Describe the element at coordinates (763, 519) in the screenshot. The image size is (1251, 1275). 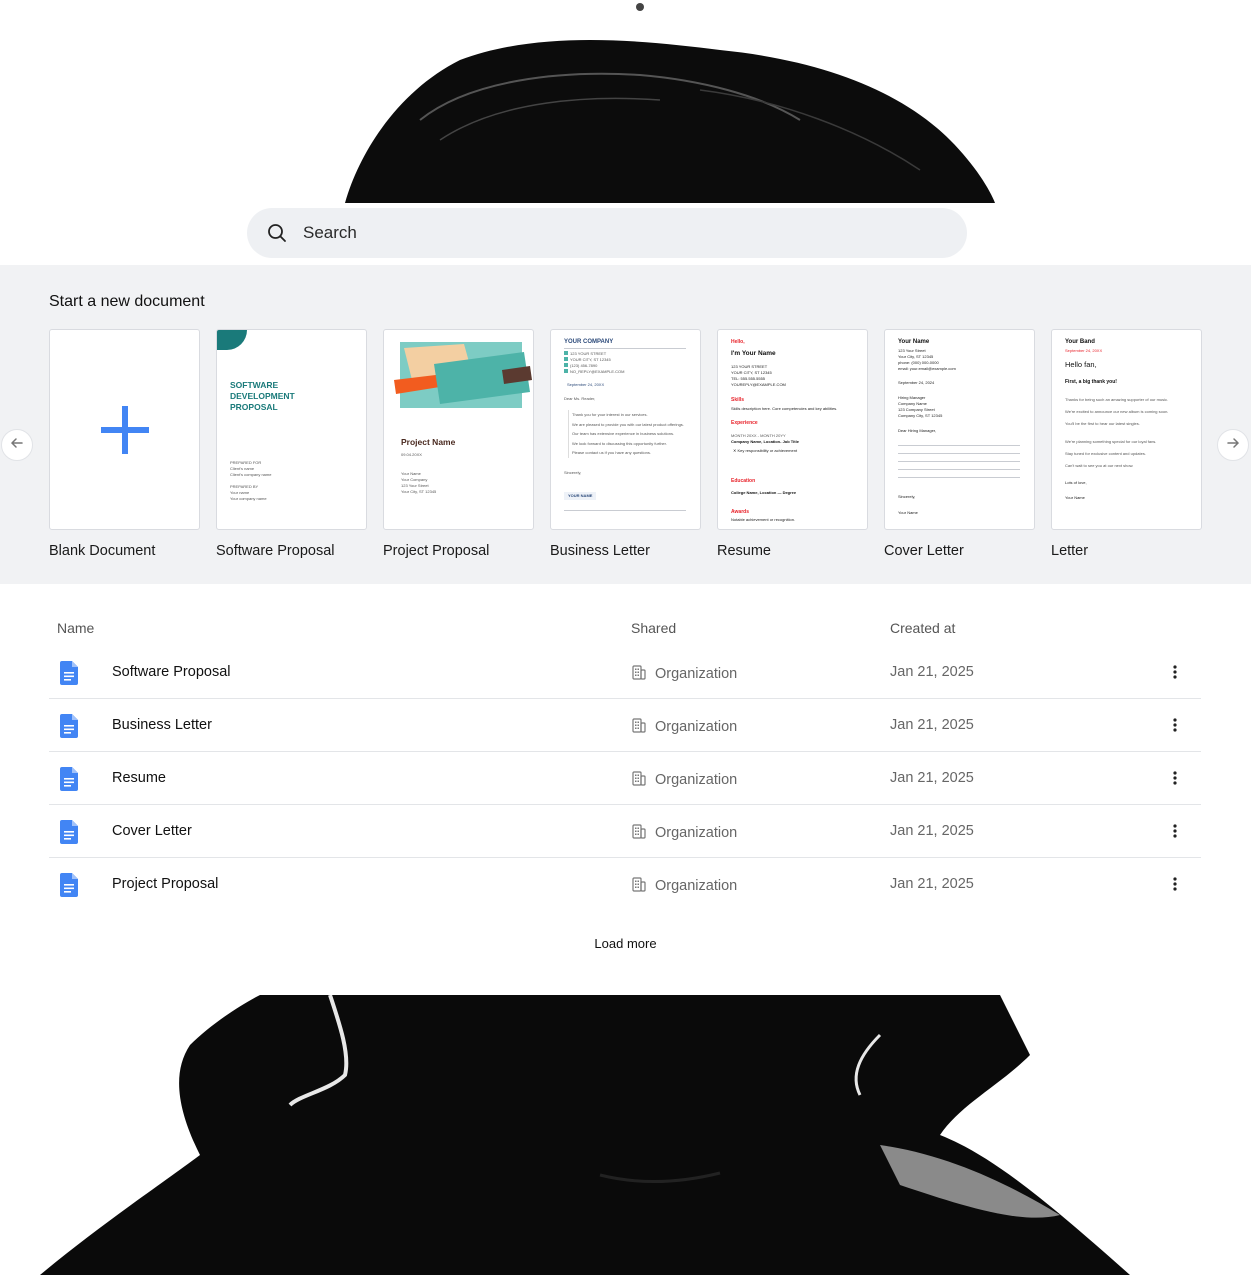
I see `preview-text: Notable achievement or recognition.` at that location.